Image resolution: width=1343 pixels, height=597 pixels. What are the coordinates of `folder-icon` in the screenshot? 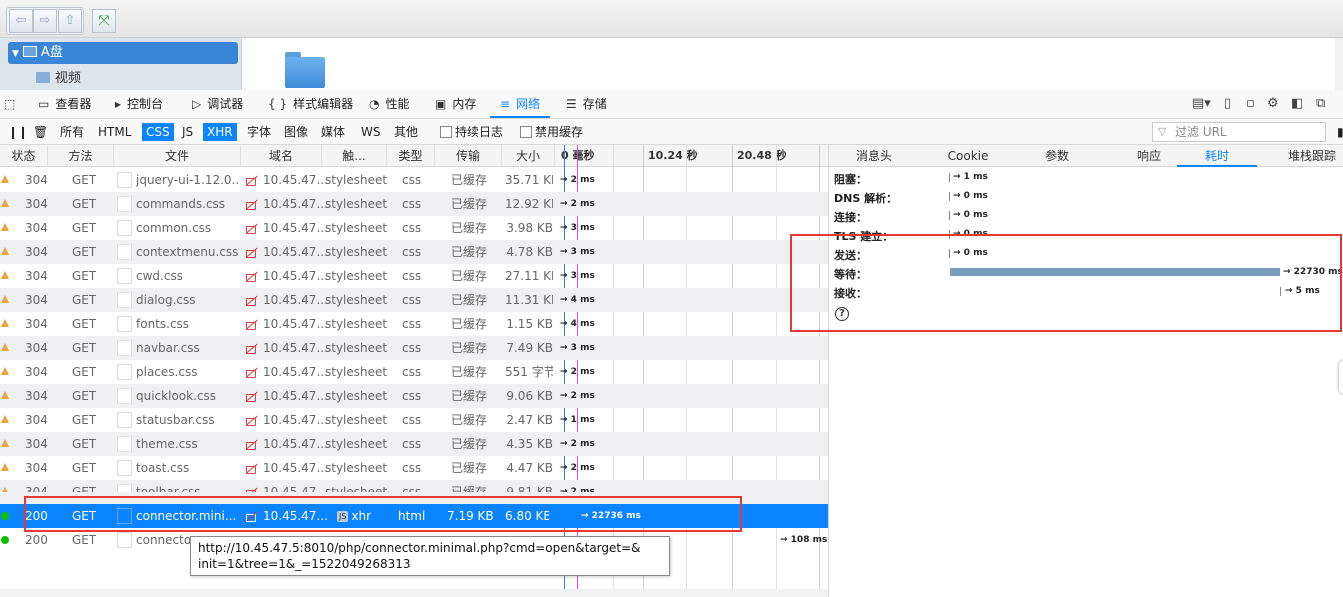 It's located at (305, 70).